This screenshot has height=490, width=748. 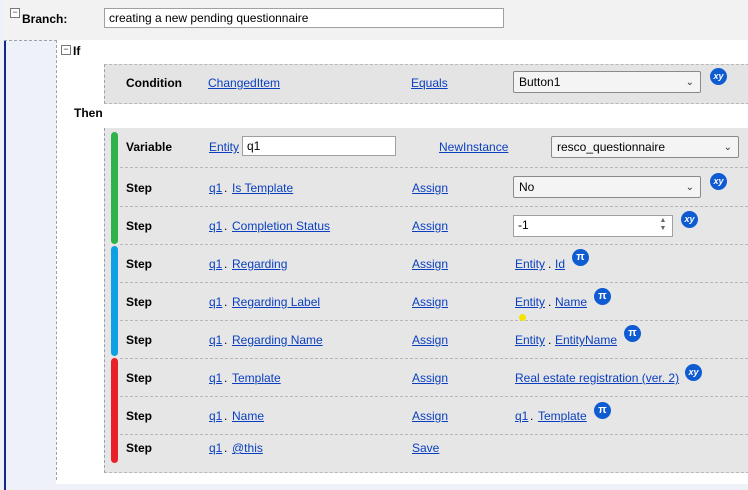 What do you see at coordinates (114, 301) in the screenshot?
I see `blue-group-bar` at bounding box center [114, 301].